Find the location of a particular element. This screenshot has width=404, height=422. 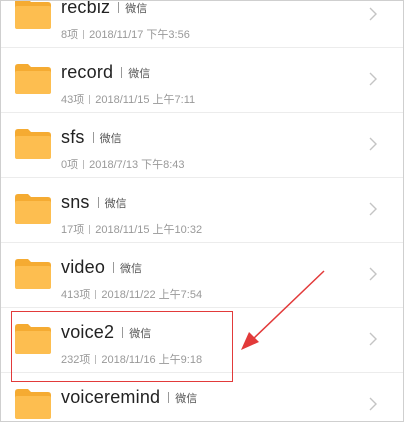

folder-meta: 232项 2018/11/16 上午9:18 is located at coordinates (131, 359).